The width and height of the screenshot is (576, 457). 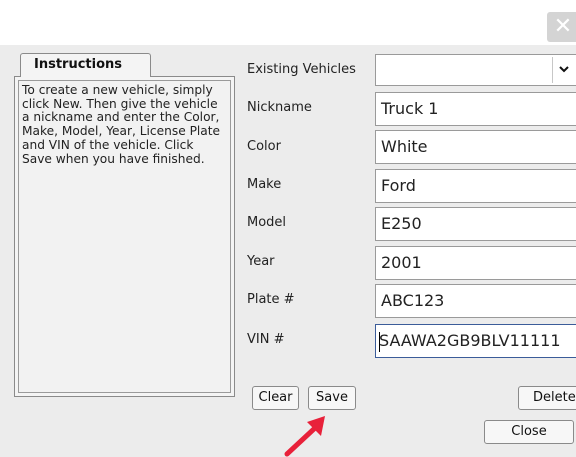 What do you see at coordinates (267, 222) in the screenshot?
I see `model-label: Model` at bounding box center [267, 222].